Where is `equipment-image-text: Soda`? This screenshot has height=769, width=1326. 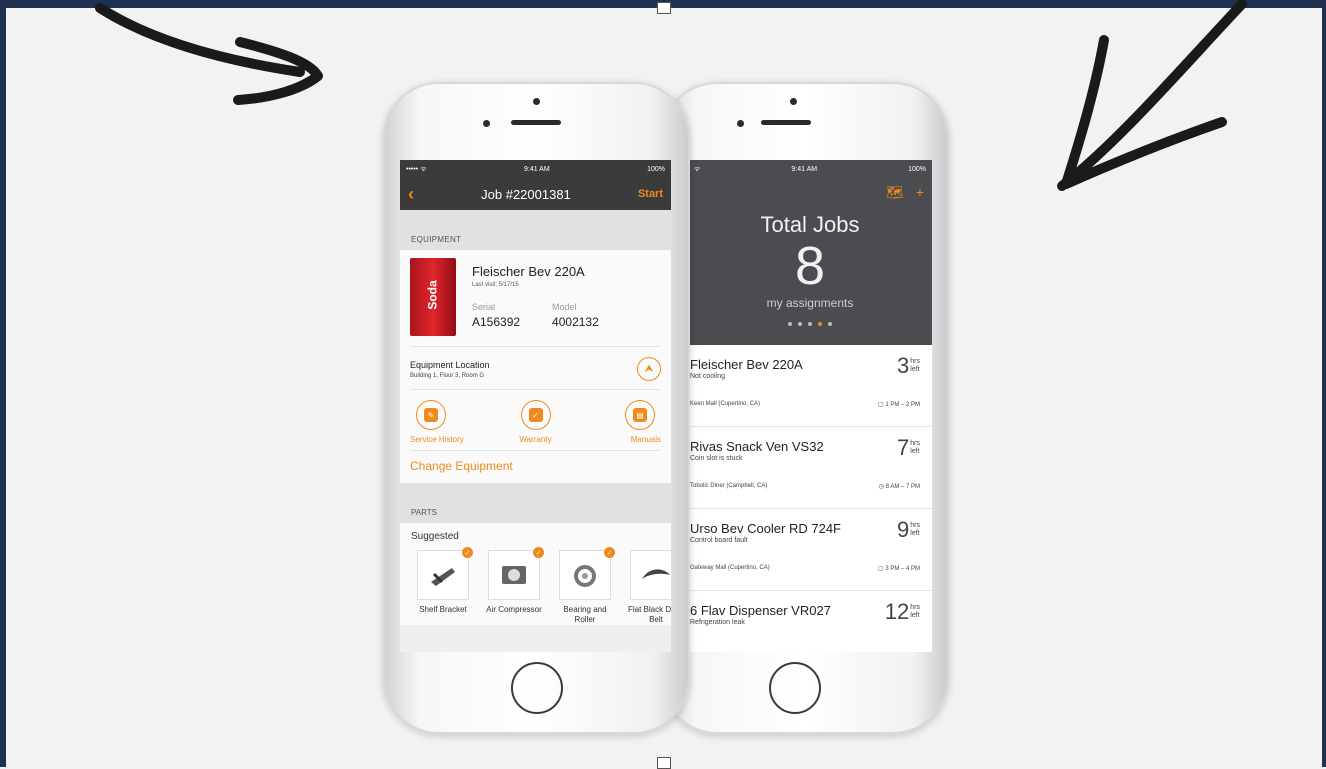 equipment-image-text: Soda is located at coordinates (432, 295).